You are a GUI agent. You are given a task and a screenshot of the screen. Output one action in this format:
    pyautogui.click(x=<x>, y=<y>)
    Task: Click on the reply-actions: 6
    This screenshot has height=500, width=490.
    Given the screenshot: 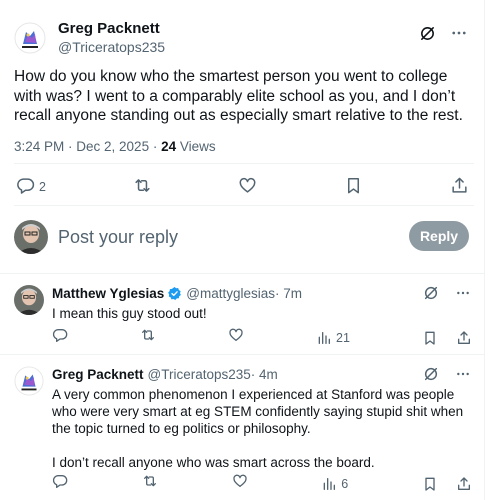 What is the action you would take?
    pyautogui.click(x=262, y=483)
    